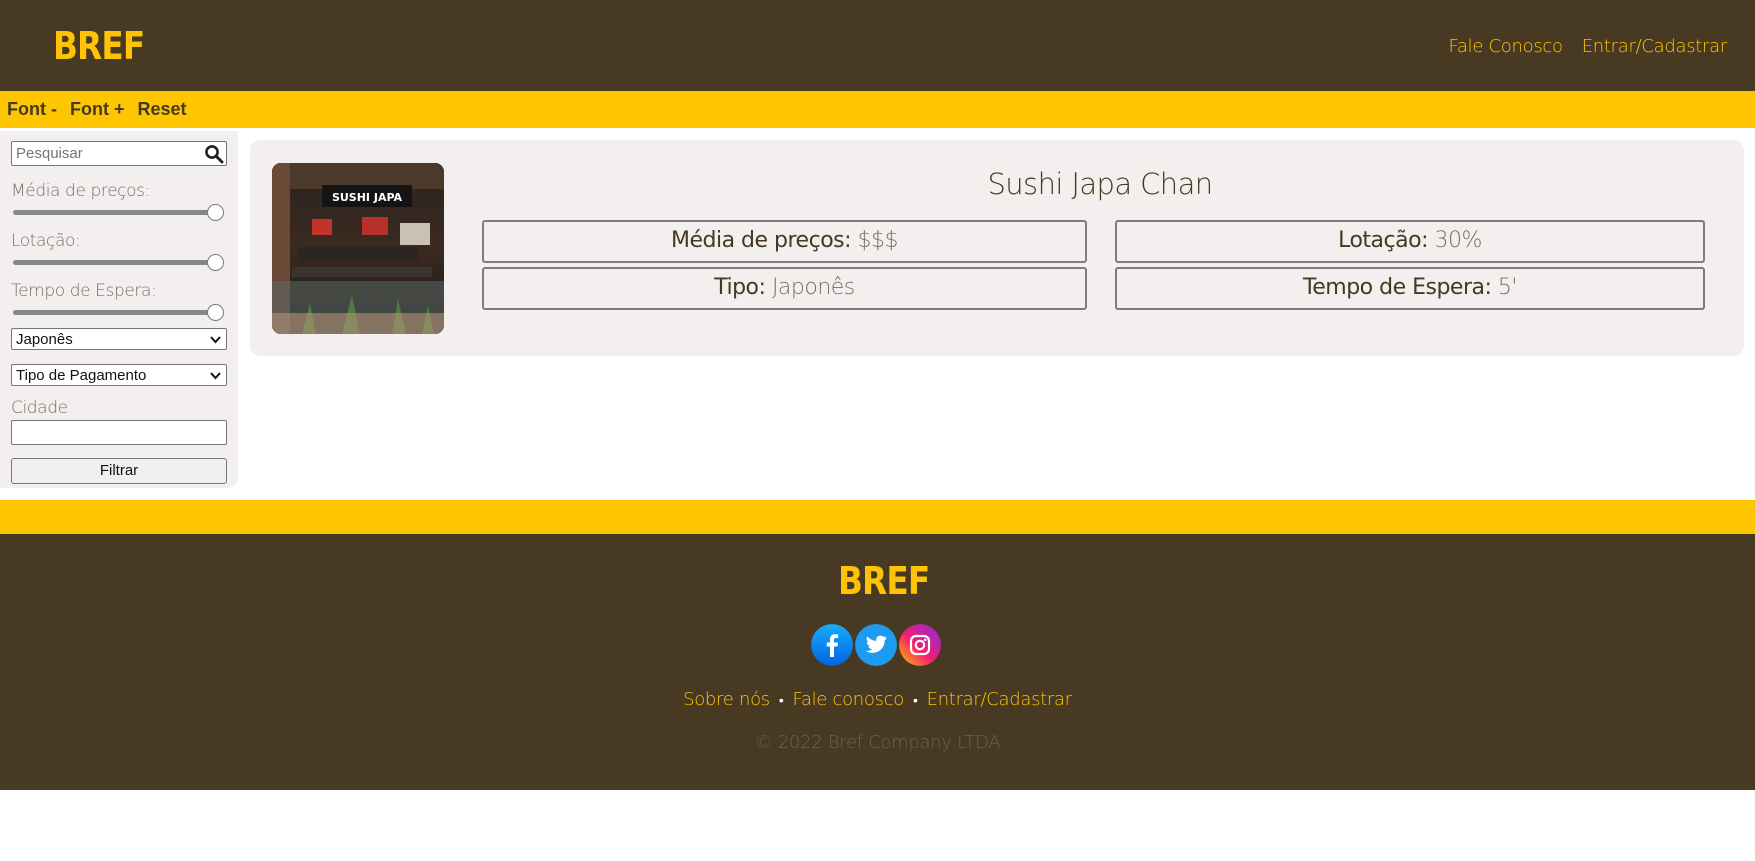 This screenshot has height=861, width=1755. I want to click on cuisine-info-label: Tipo:, so click(740, 287).